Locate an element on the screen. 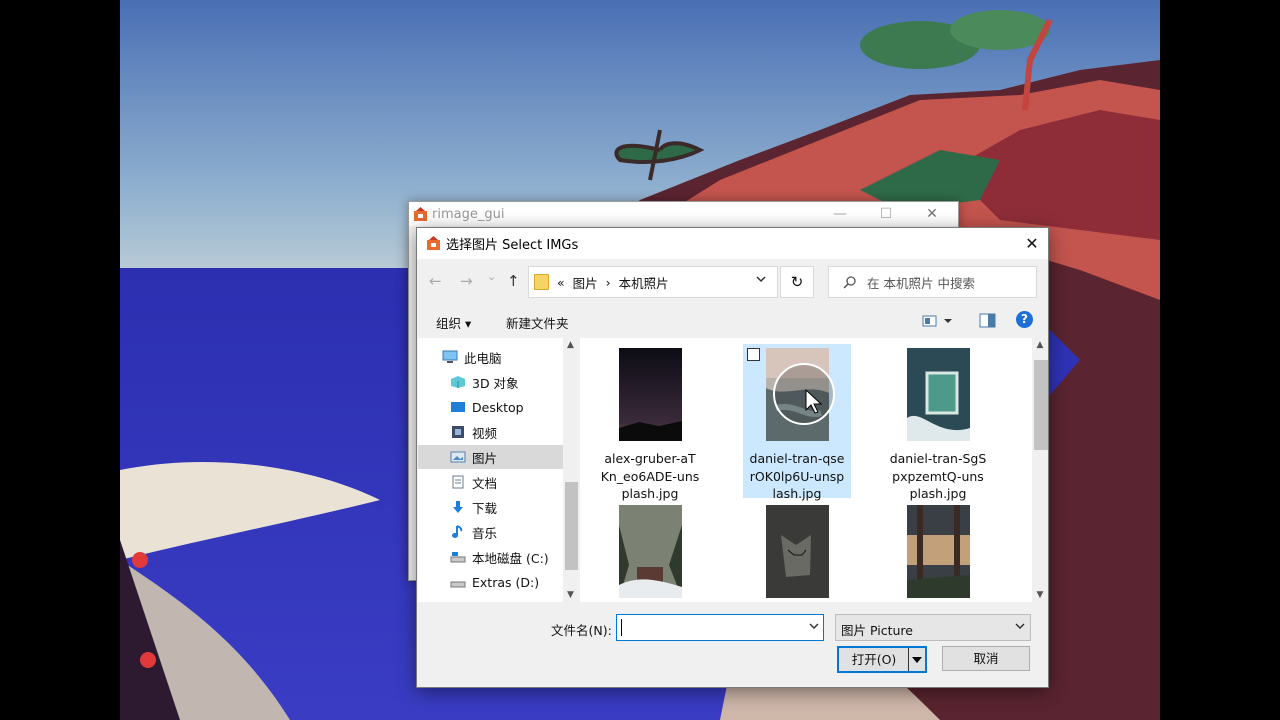 This screenshot has height=720, width=1280. sidebar-item-label: 音乐 is located at coordinates (485, 533).